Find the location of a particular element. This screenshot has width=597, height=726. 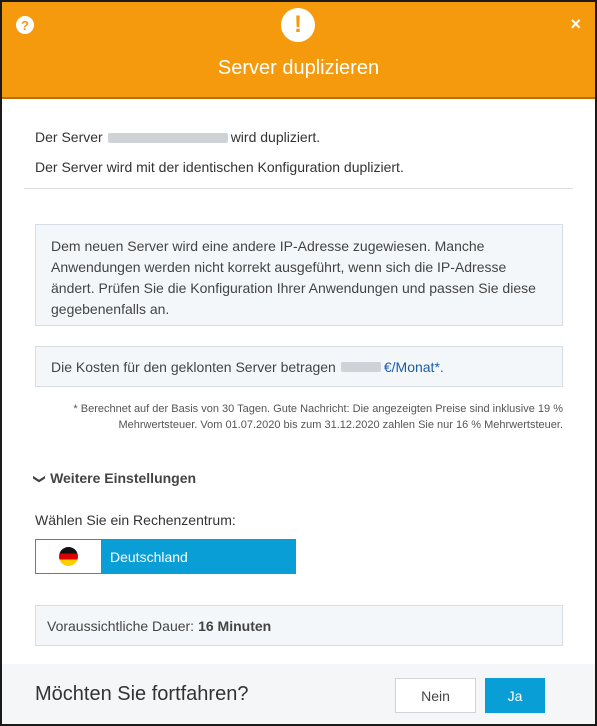

server-line-prefix: Der Server is located at coordinates (69, 137).